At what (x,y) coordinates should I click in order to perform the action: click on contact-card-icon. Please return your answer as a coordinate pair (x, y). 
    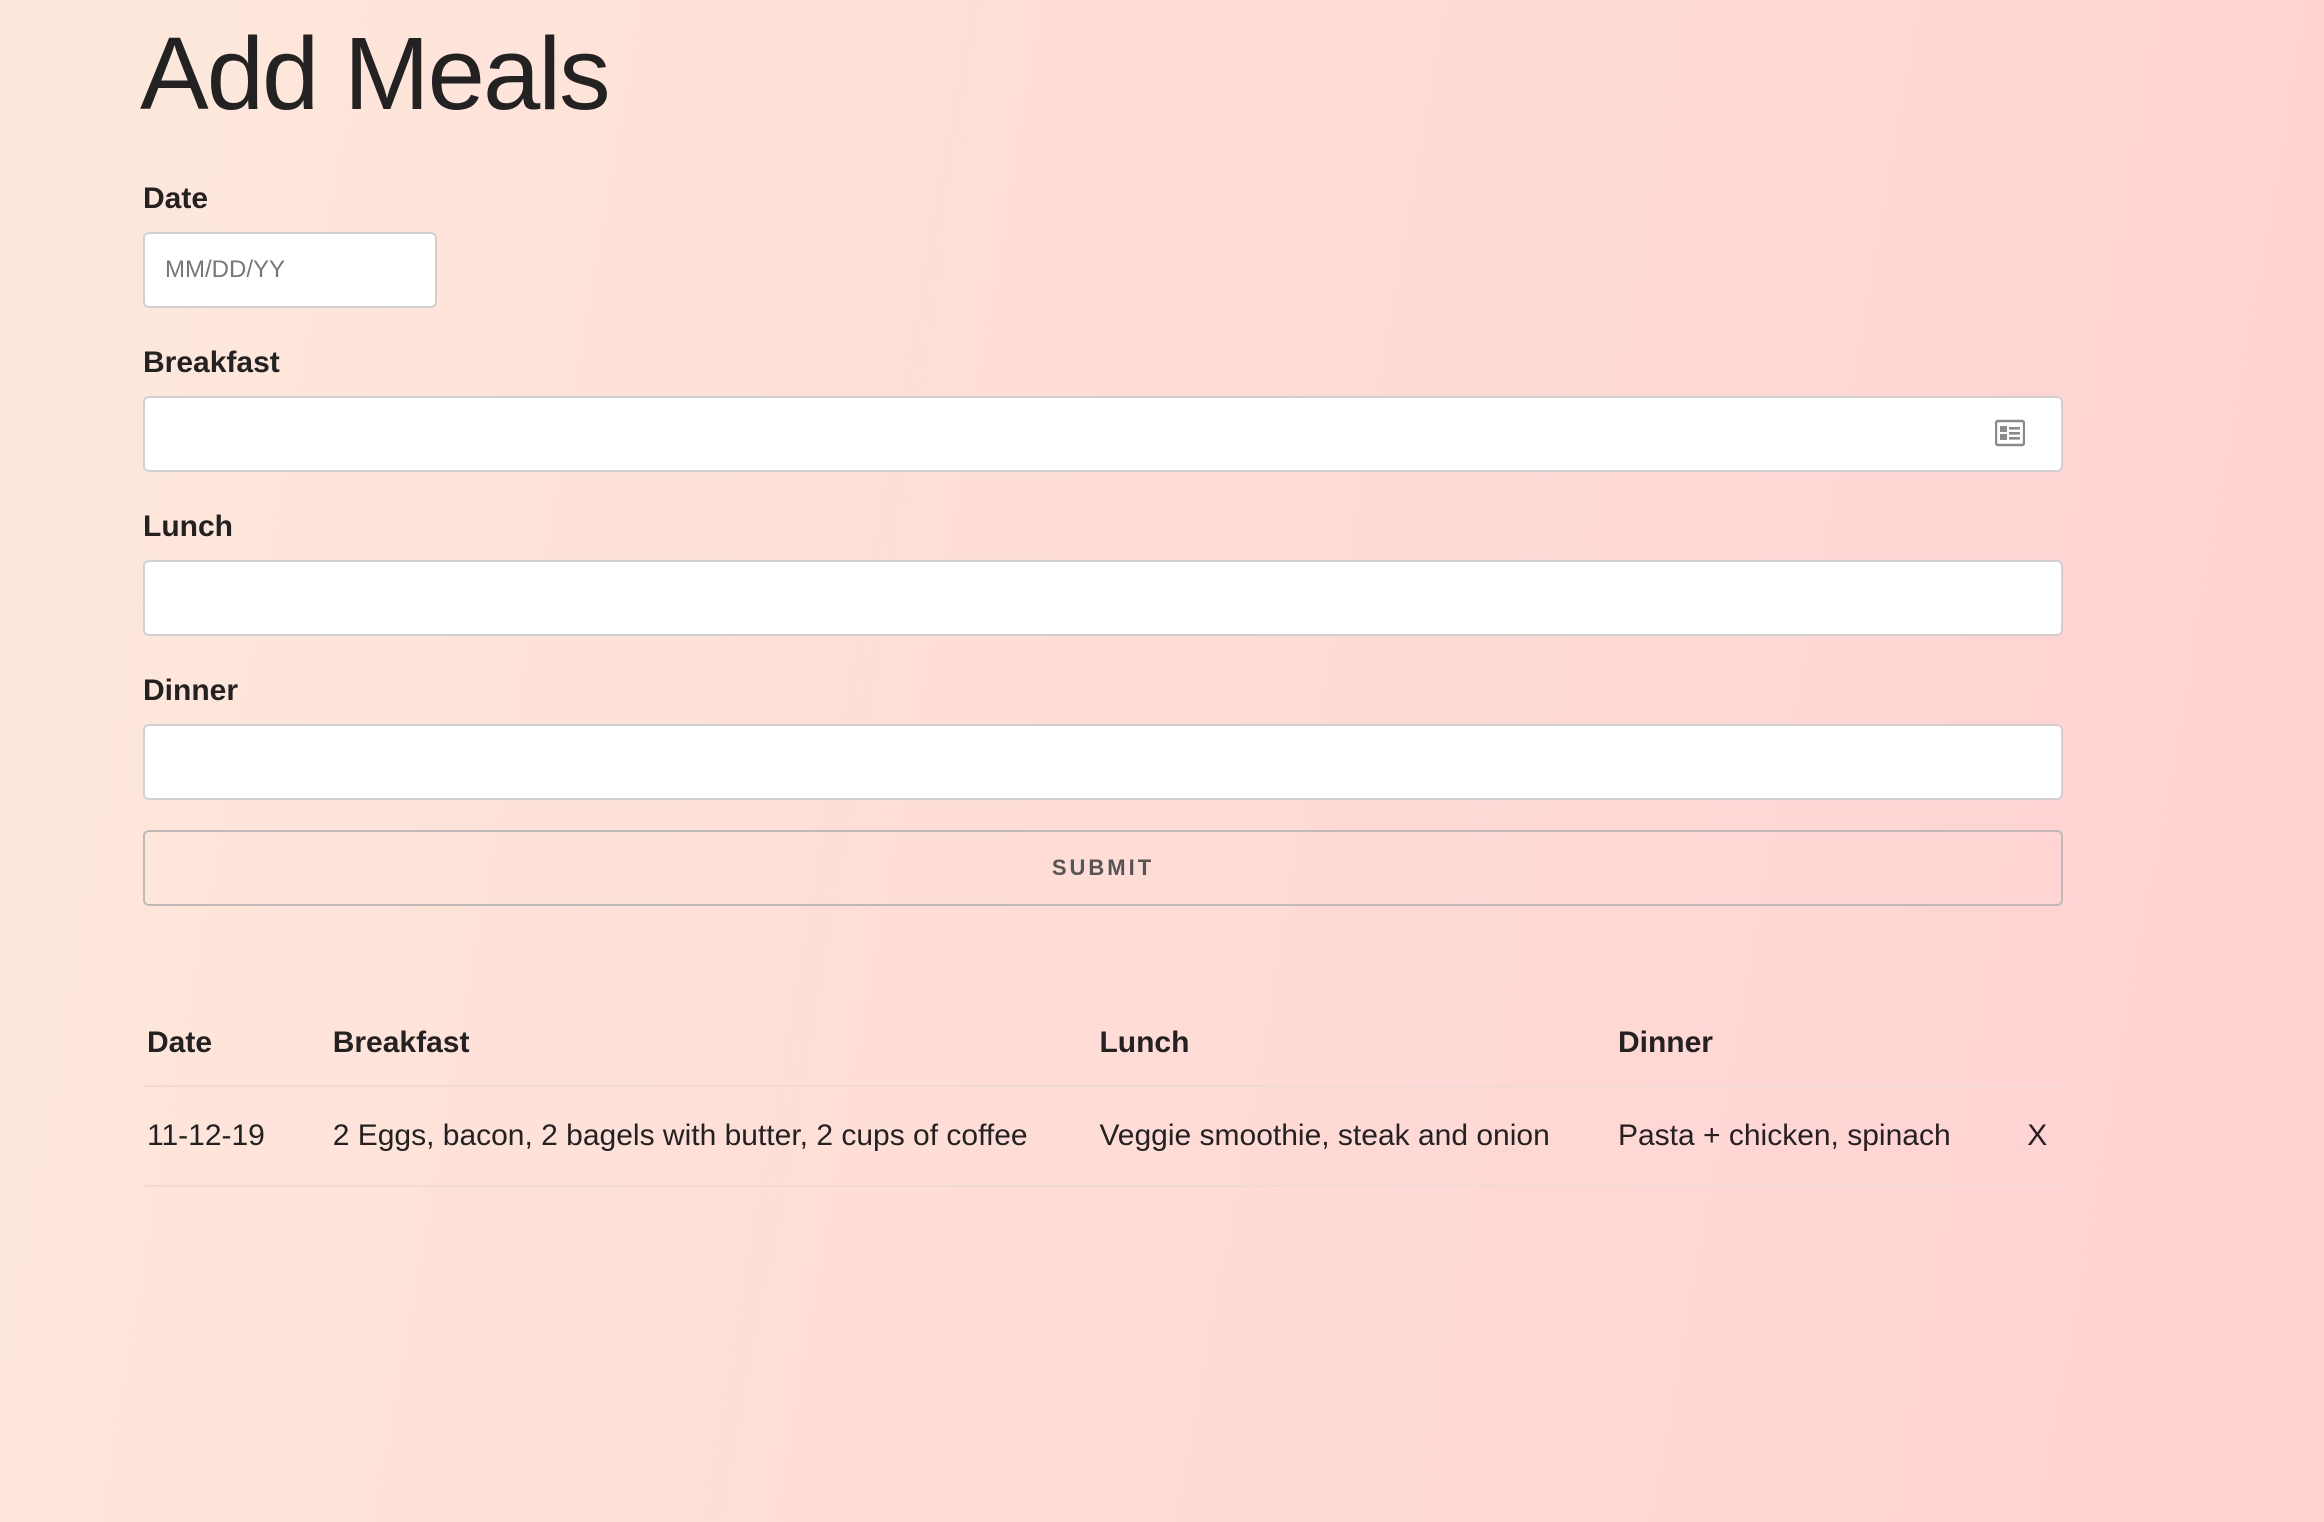
    Looking at the image, I should click on (2010, 433).